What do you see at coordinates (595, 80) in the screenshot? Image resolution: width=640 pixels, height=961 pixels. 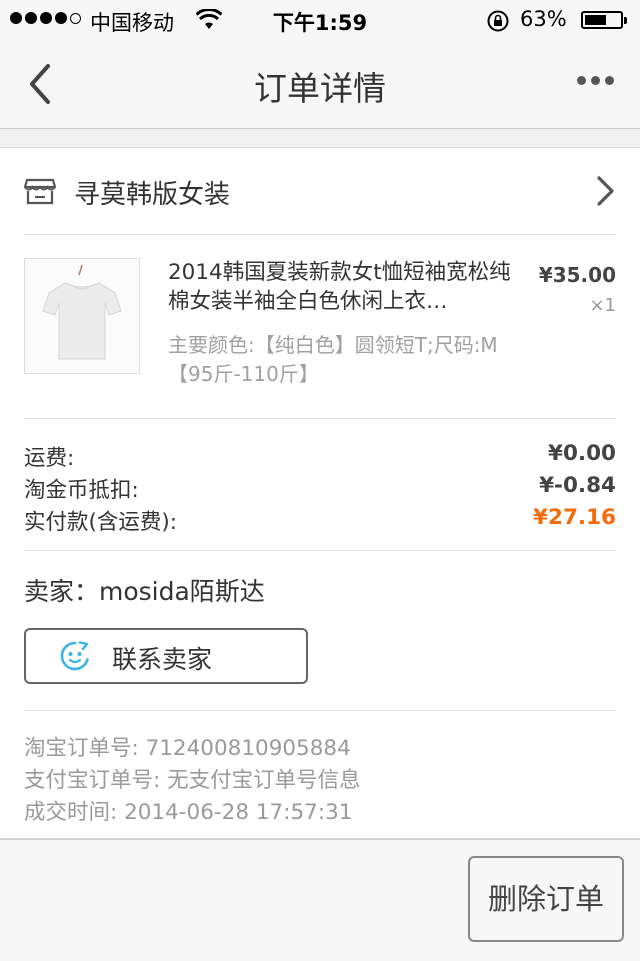 I see `more-dots-icon` at bounding box center [595, 80].